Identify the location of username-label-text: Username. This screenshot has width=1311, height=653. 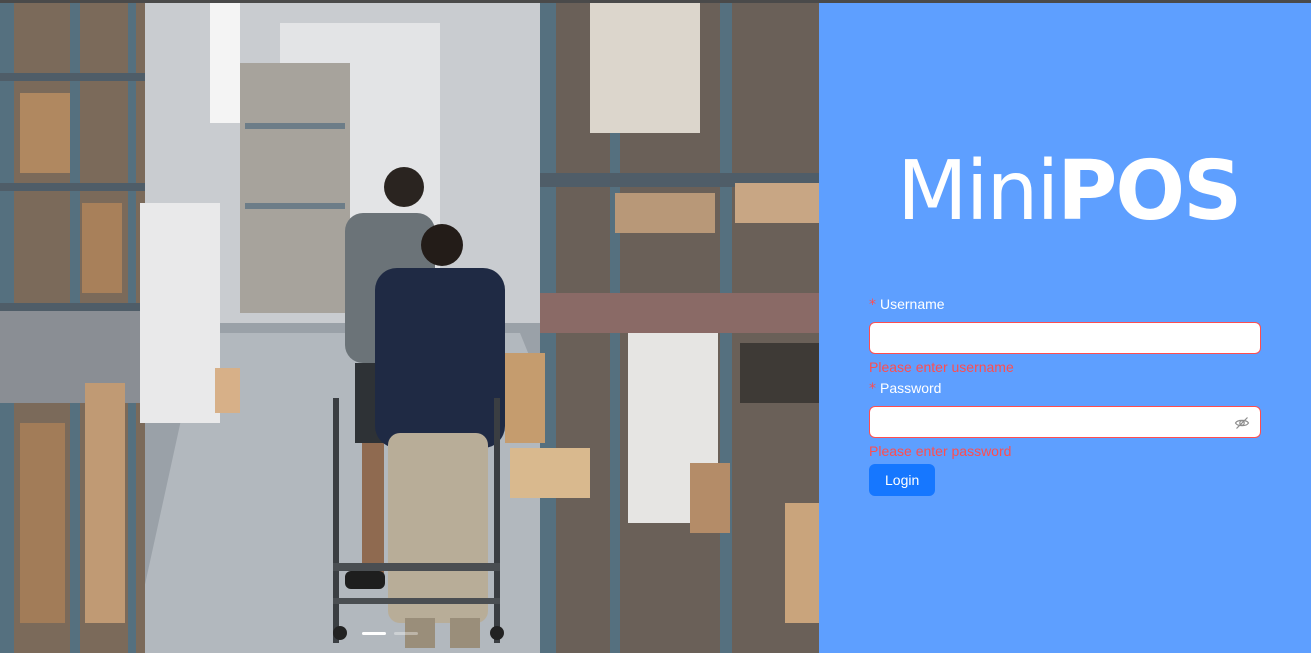
(912, 304).